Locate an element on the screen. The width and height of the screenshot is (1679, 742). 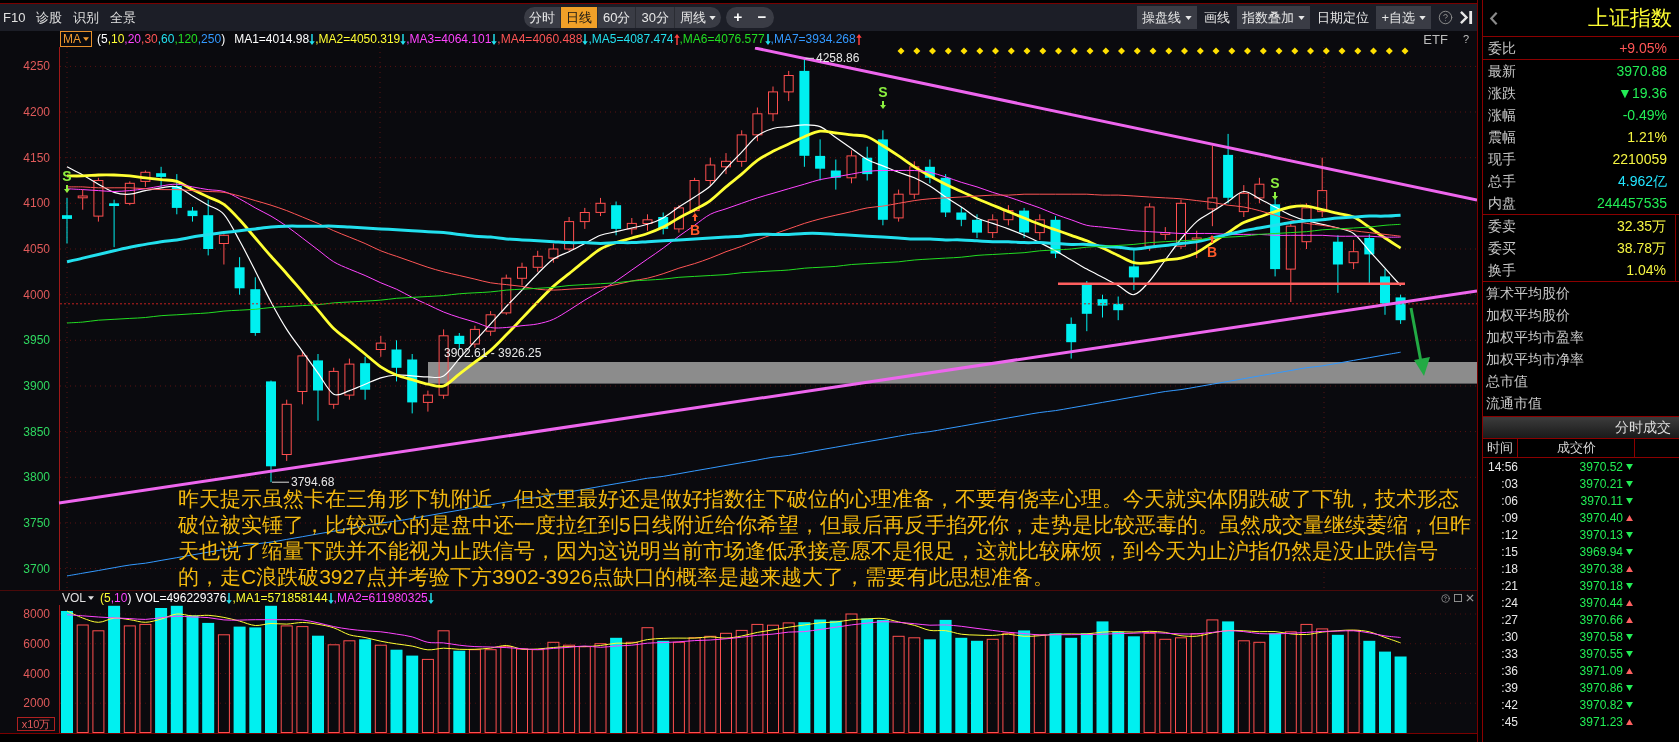
etf-label: ETF is located at coordinates (1435, 39).